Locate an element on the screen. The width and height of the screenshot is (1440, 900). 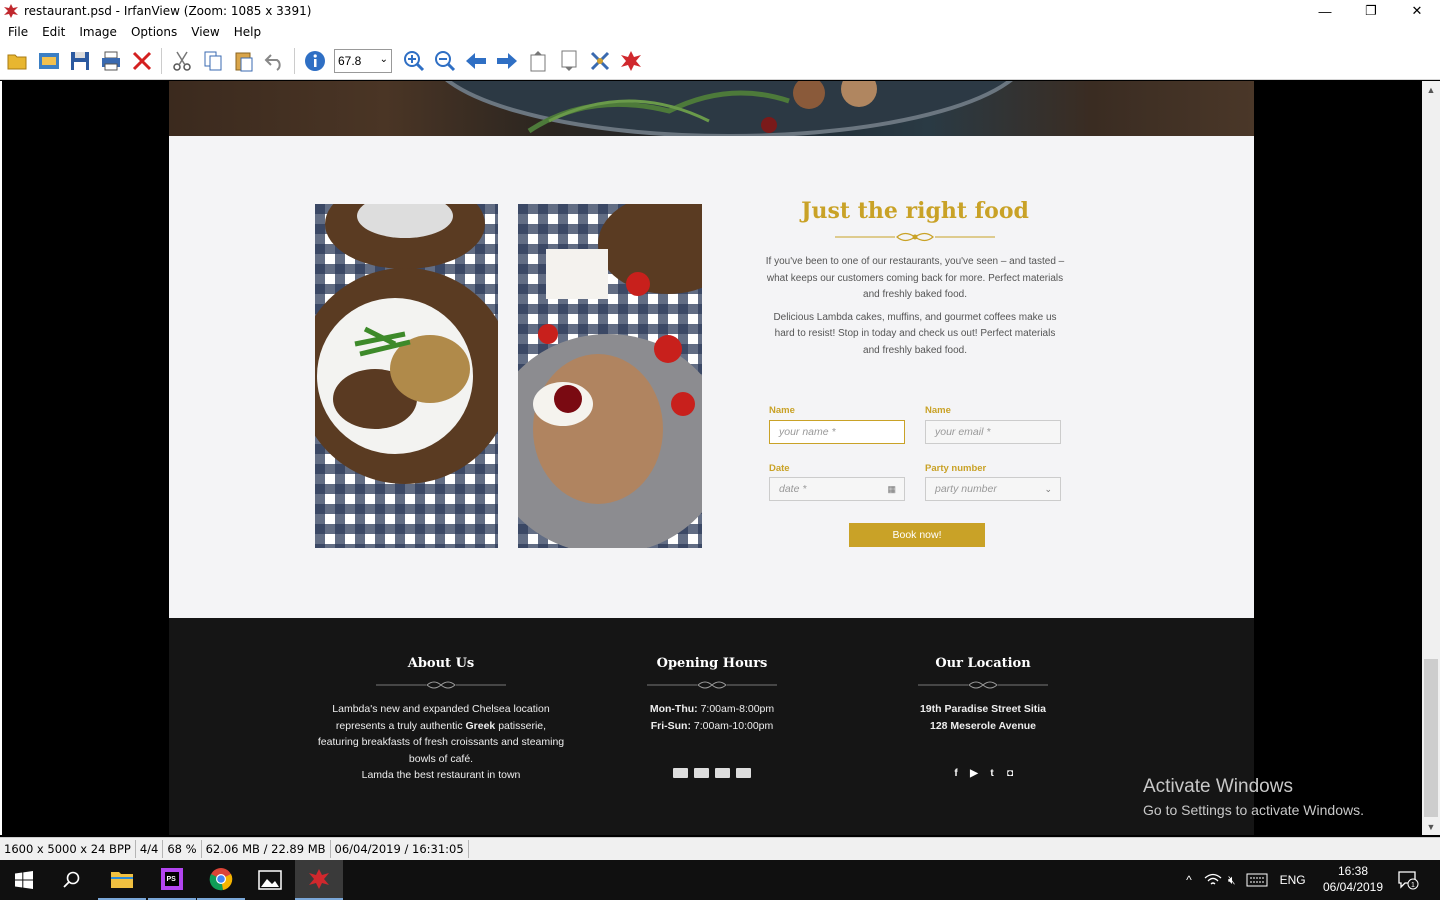
save-icon is located at coordinates (79, 61).